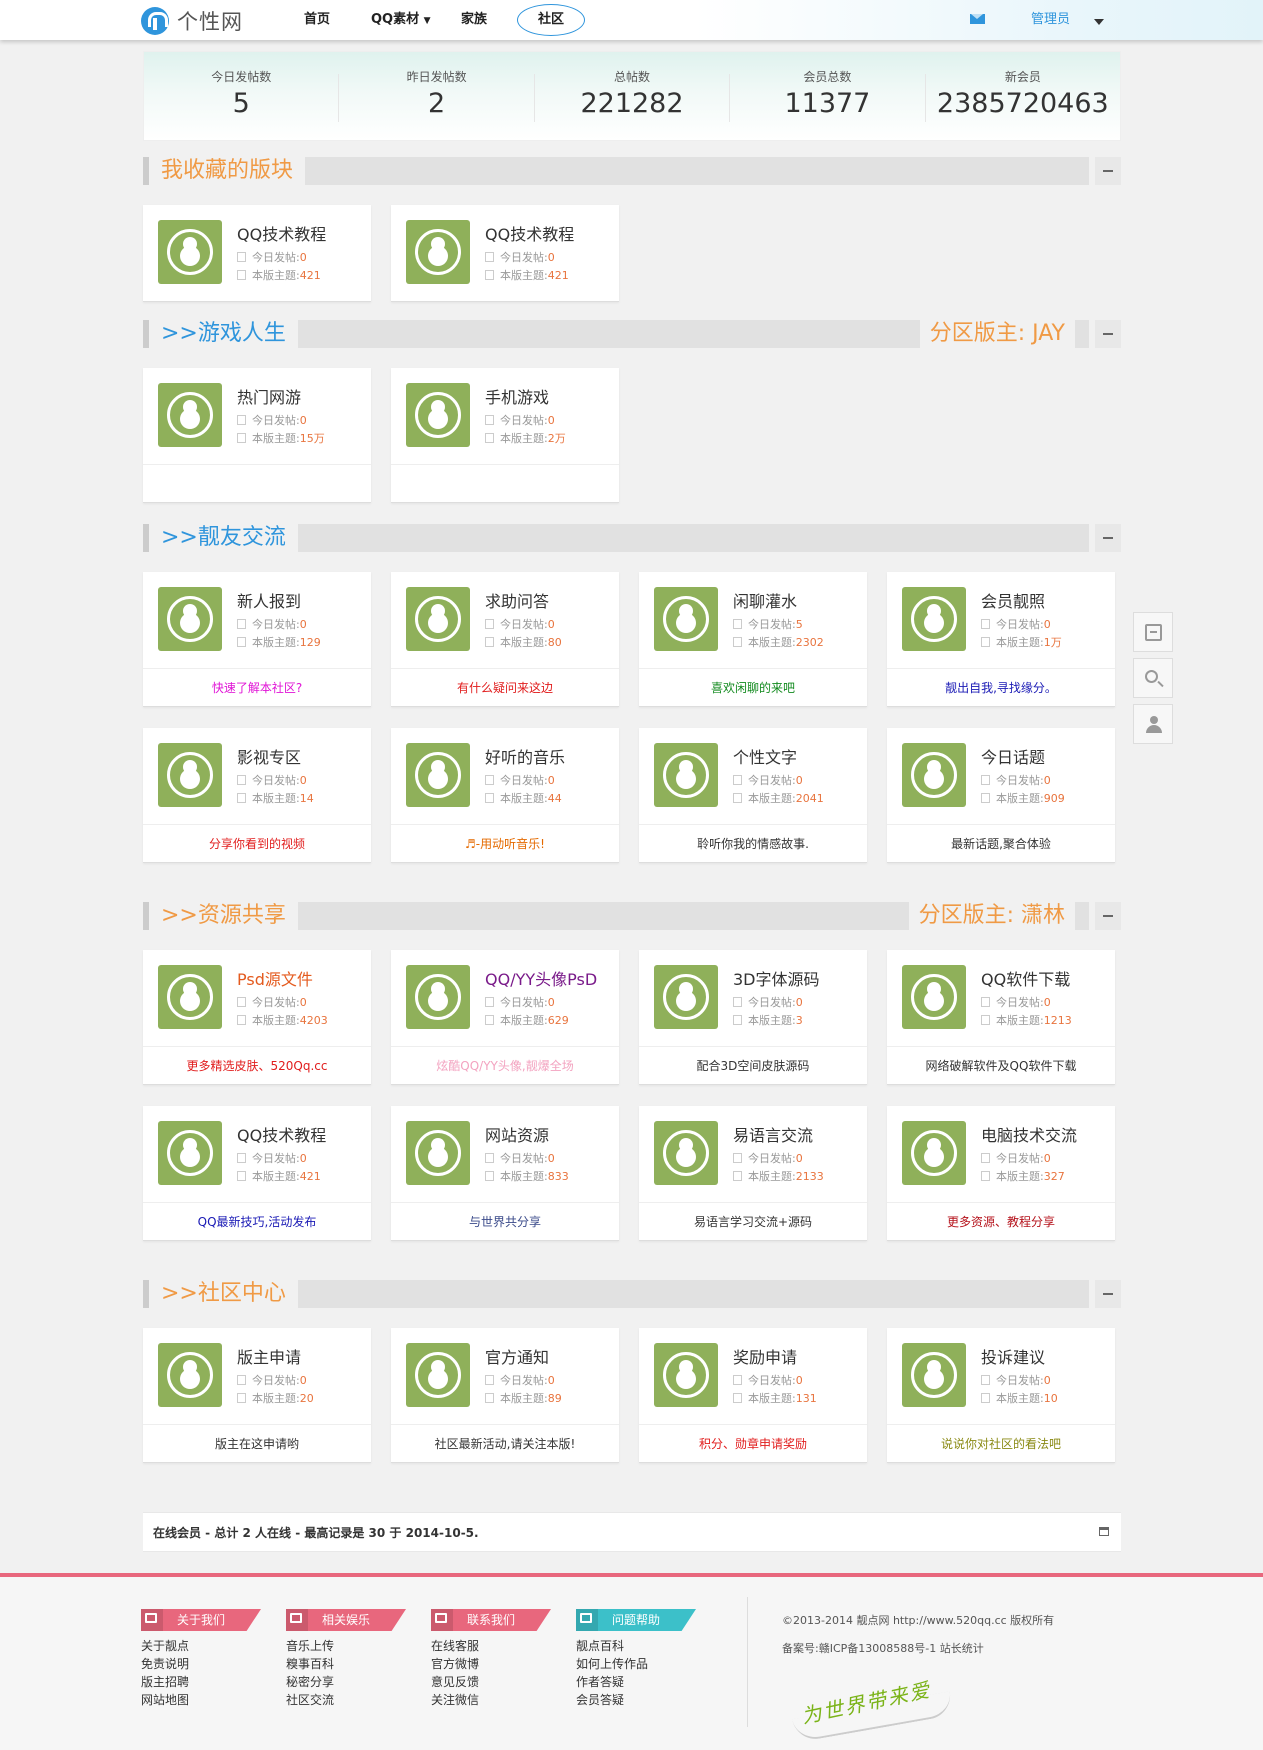  What do you see at coordinates (1025, 978) in the screenshot?
I see `forum-name: QQ软件下载` at bounding box center [1025, 978].